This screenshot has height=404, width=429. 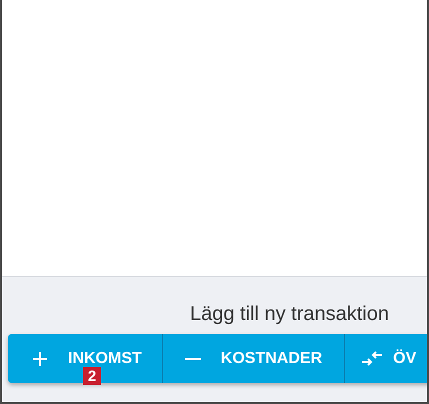 I want to click on minus-icon, so click(x=192, y=358).